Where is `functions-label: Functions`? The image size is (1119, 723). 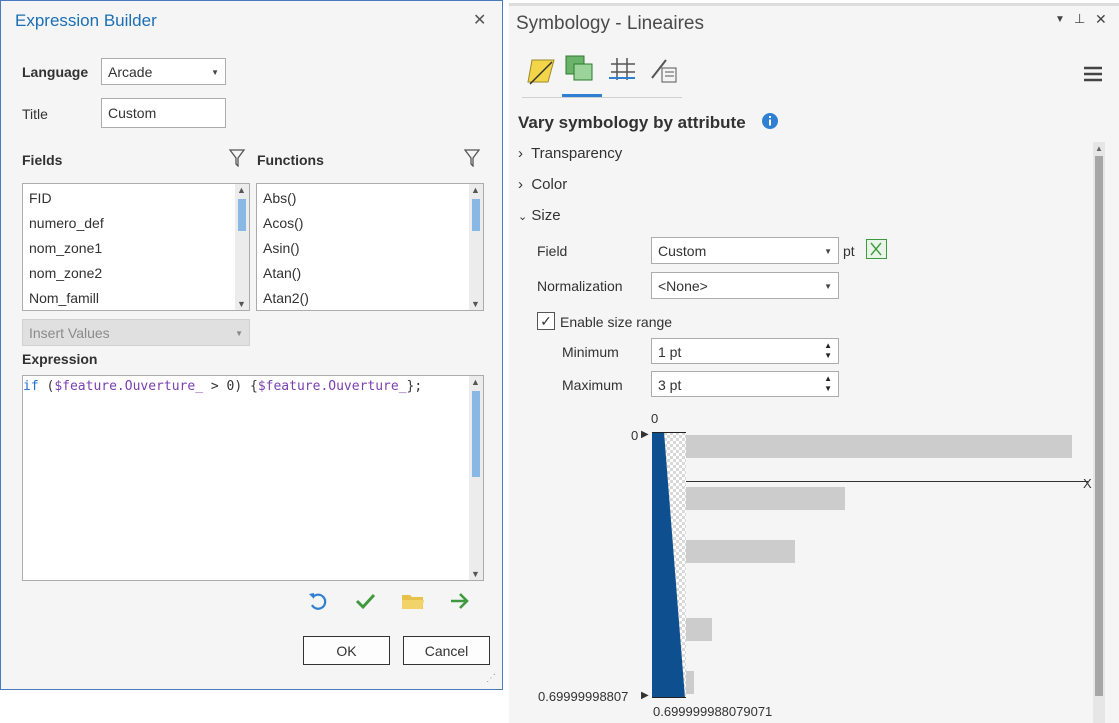
functions-label: Functions is located at coordinates (290, 160).